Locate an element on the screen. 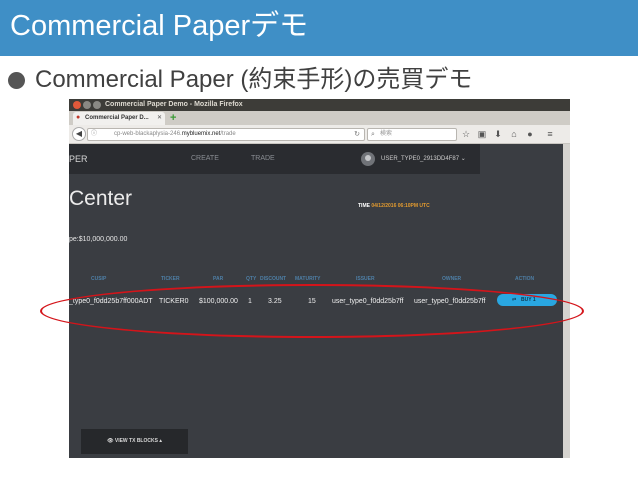 This screenshot has width=638, height=479. column-header-par: PAR is located at coordinates (218, 279).